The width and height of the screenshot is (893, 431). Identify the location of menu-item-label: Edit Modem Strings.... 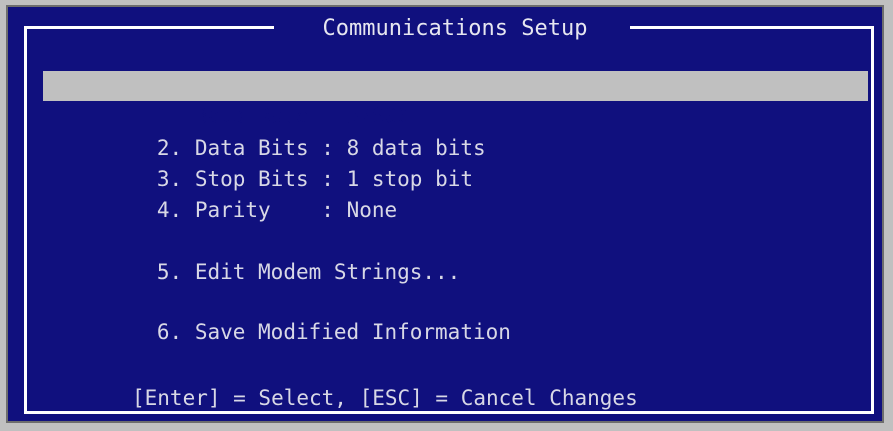
(327, 272).